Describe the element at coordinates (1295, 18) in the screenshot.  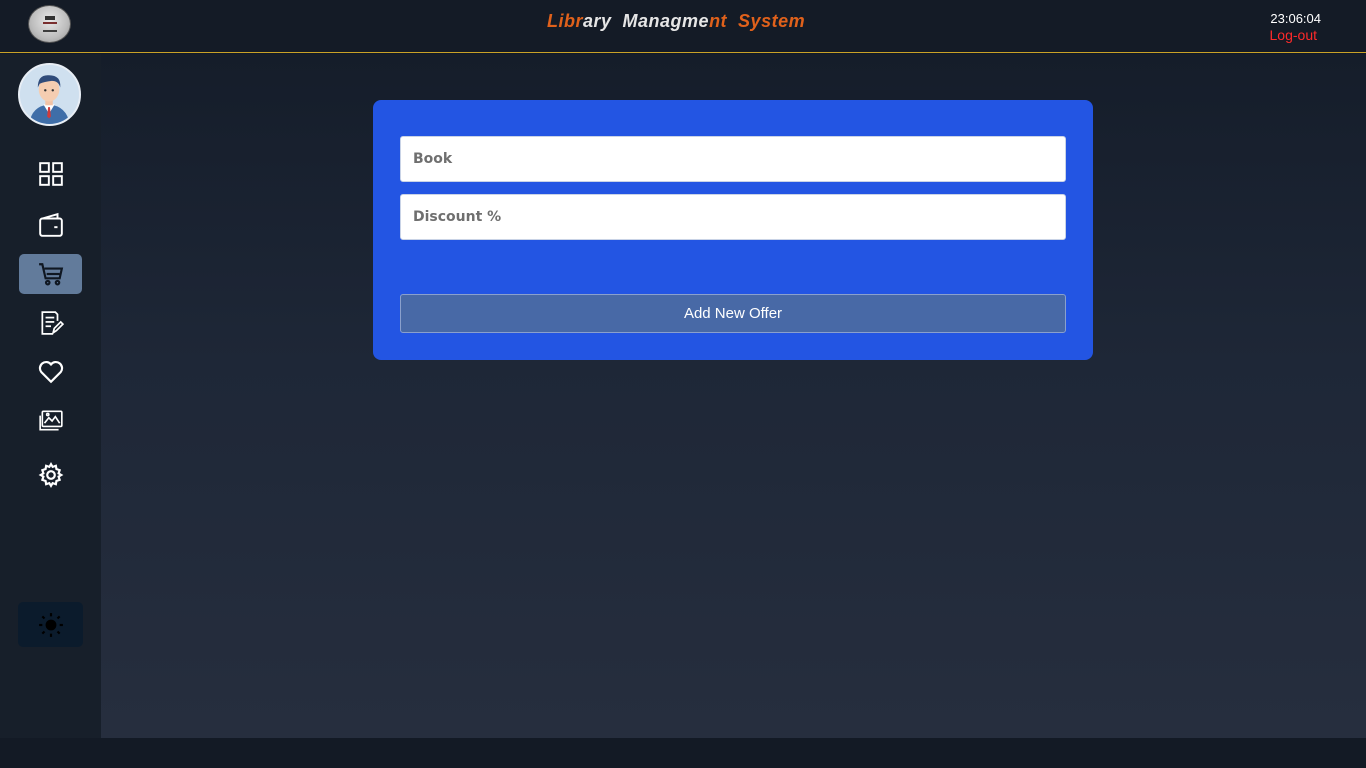
I see `clock: 23:06:04` at that location.